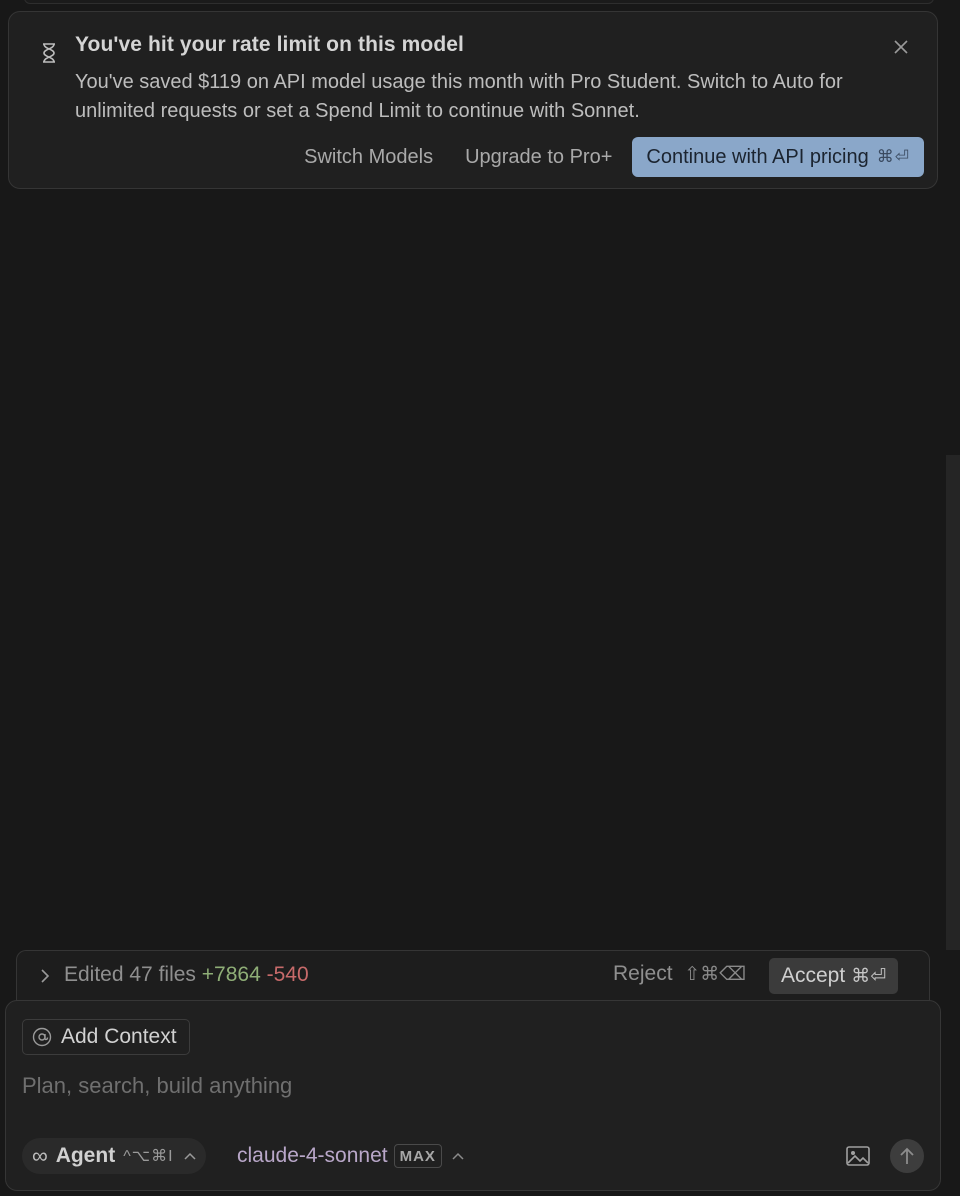 The image size is (960, 1196). What do you see at coordinates (757, 156) in the screenshot?
I see `continue-api-pricing-label: Continue with API pricing` at bounding box center [757, 156].